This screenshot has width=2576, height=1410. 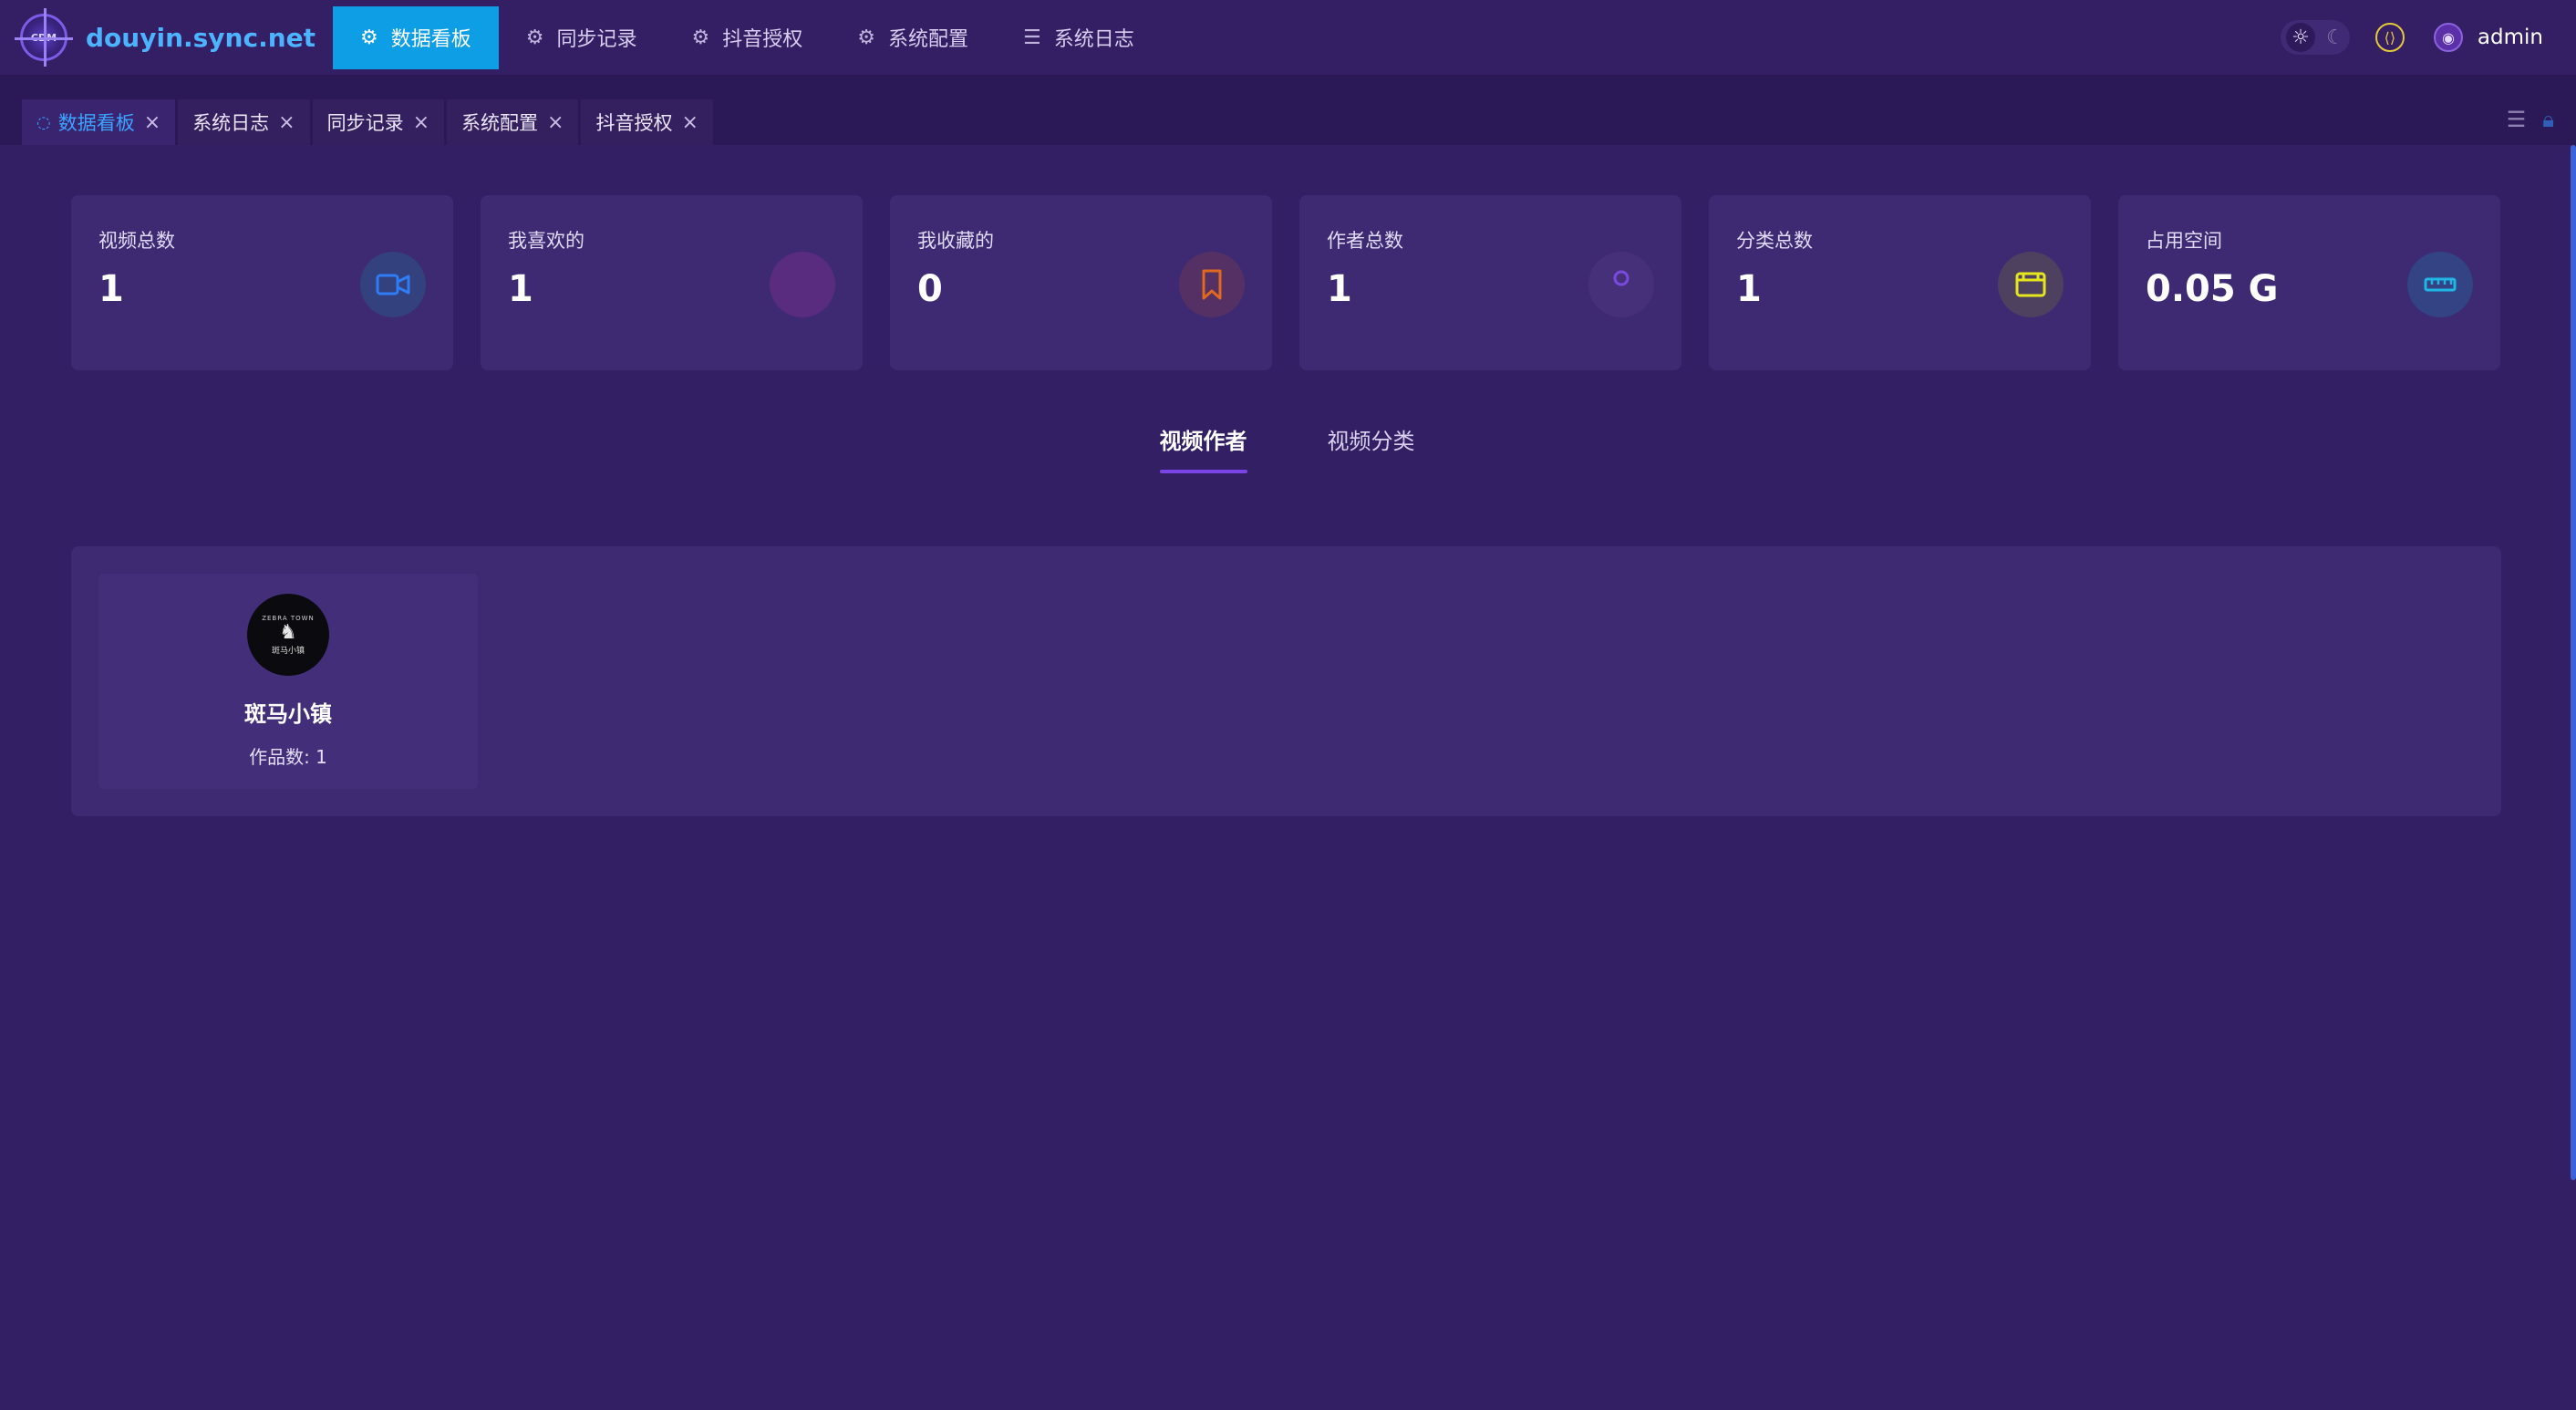 What do you see at coordinates (634, 123) in the screenshot?
I see `tab-label: 抖音授权` at bounding box center [634, 123].